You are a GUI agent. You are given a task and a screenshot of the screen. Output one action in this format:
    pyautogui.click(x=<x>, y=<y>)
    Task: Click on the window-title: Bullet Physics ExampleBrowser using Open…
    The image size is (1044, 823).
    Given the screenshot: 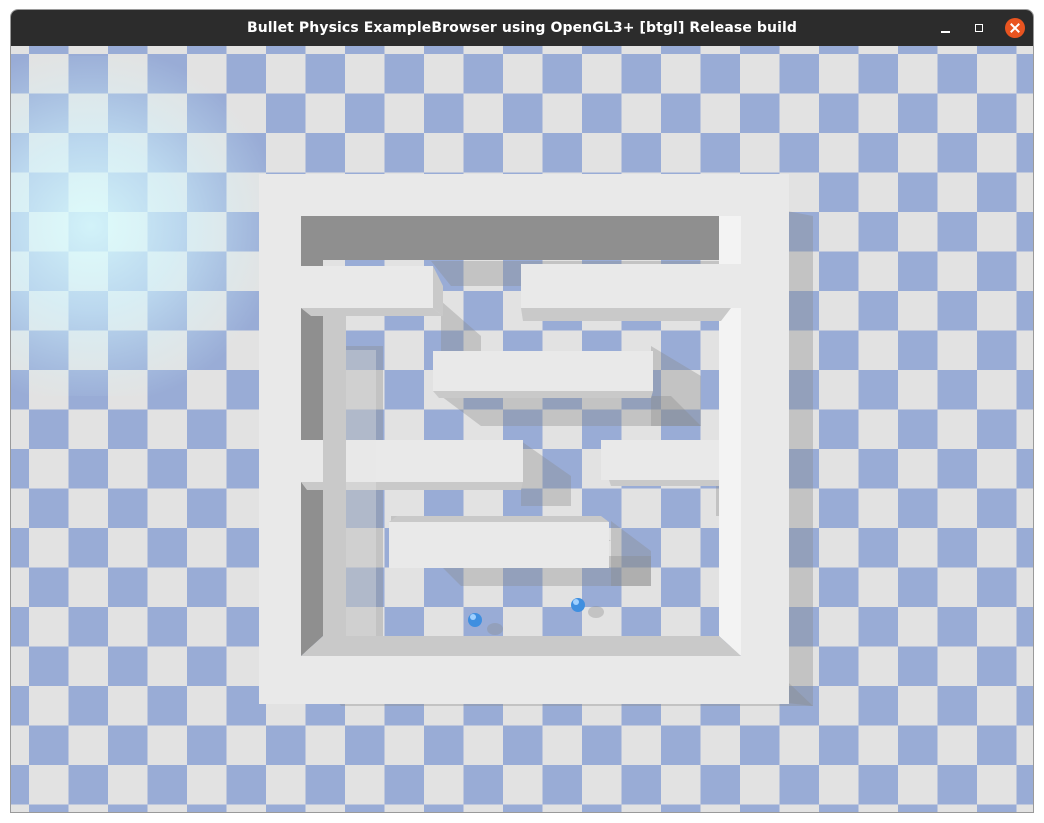 What is the action you would take?
    pyautogui.click(x=522, y=28)
    